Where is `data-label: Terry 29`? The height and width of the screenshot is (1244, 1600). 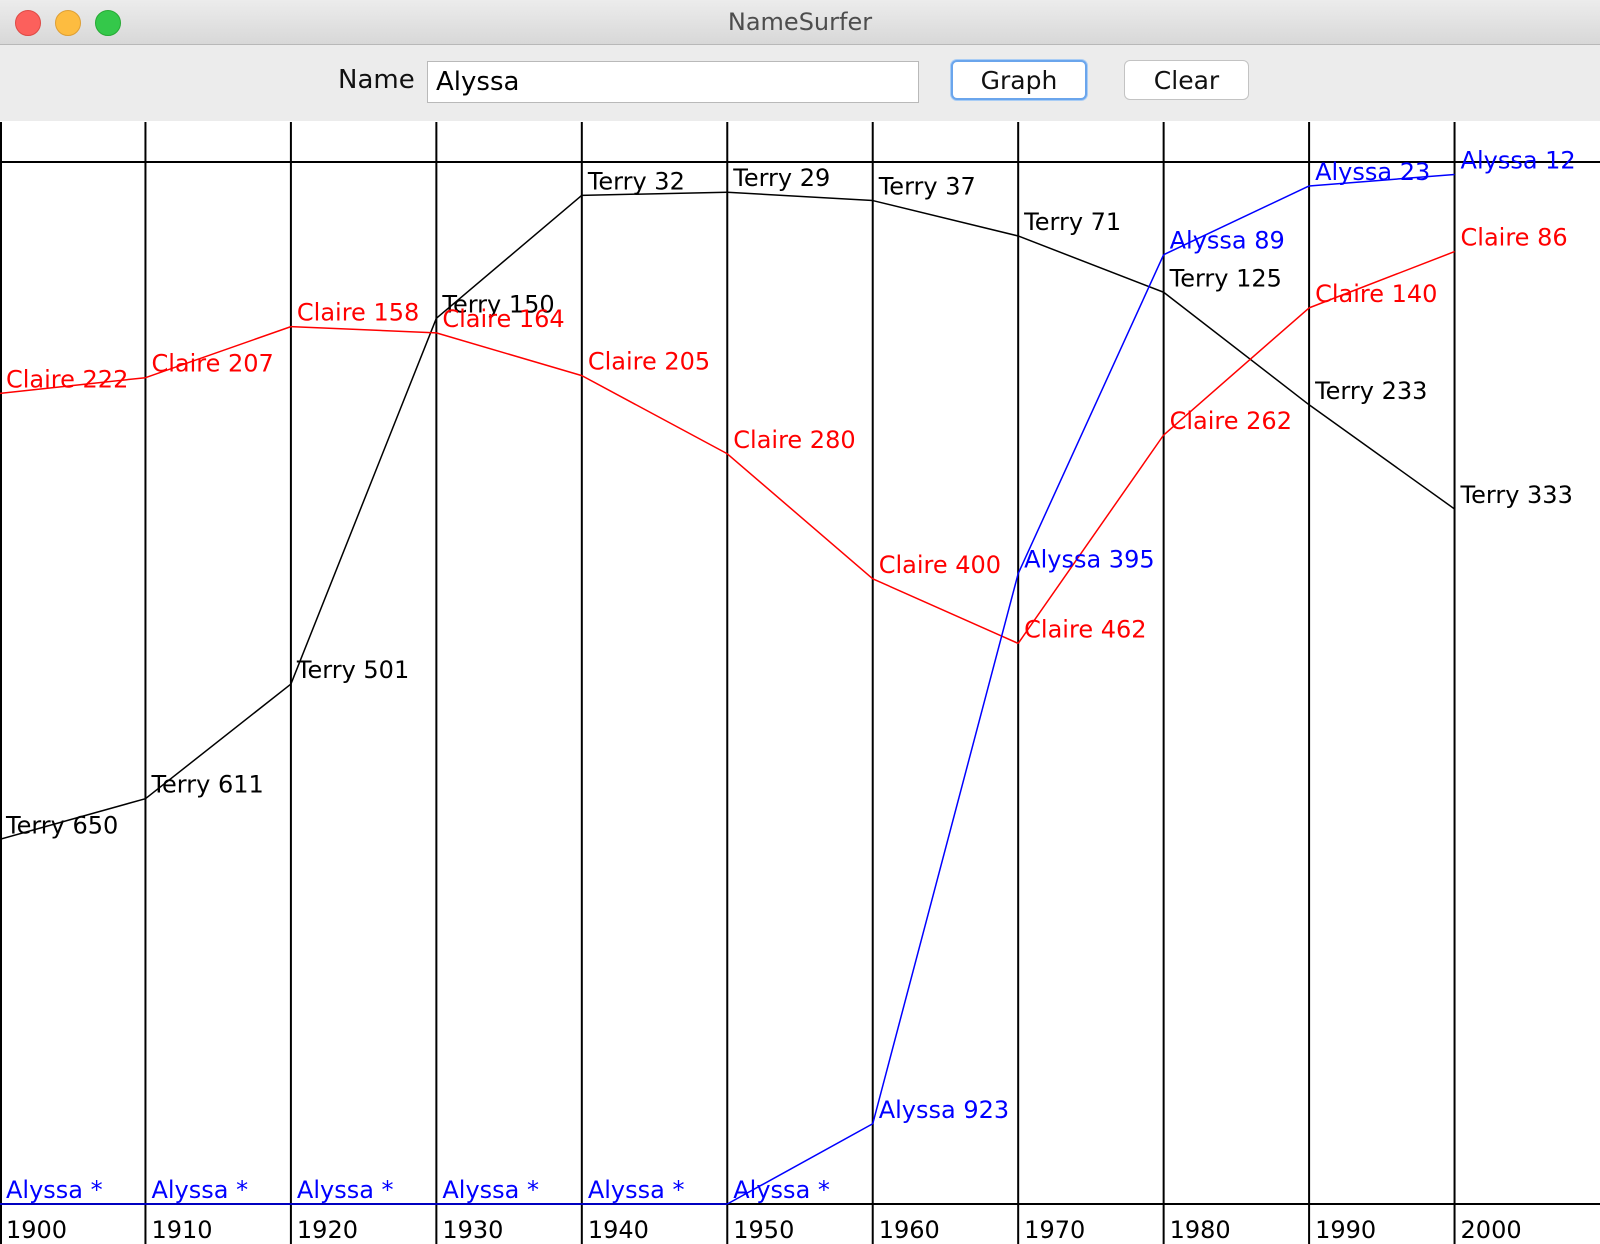
data-label: Terry 29 is located at coordinates (781, 178).